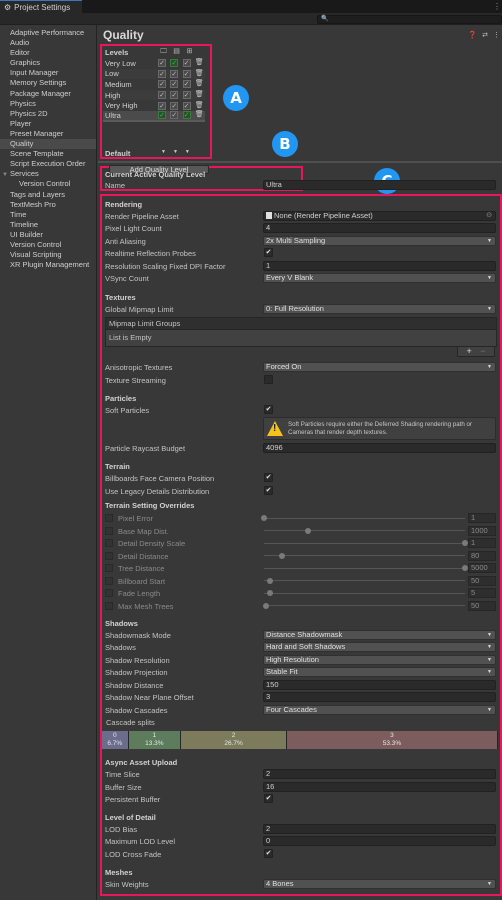 This screenshot has height=900, width=502. Describe the element at coordinates (489, 216) in the screenshot. I see `object-picker-icon: ⊙` at that location.